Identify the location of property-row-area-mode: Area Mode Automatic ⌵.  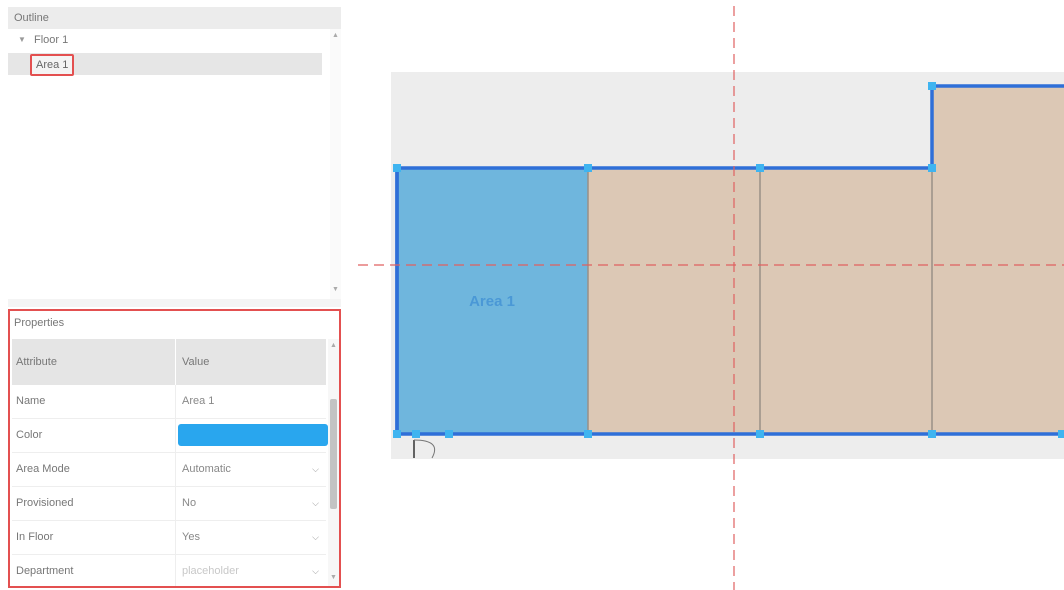
(169, 470).